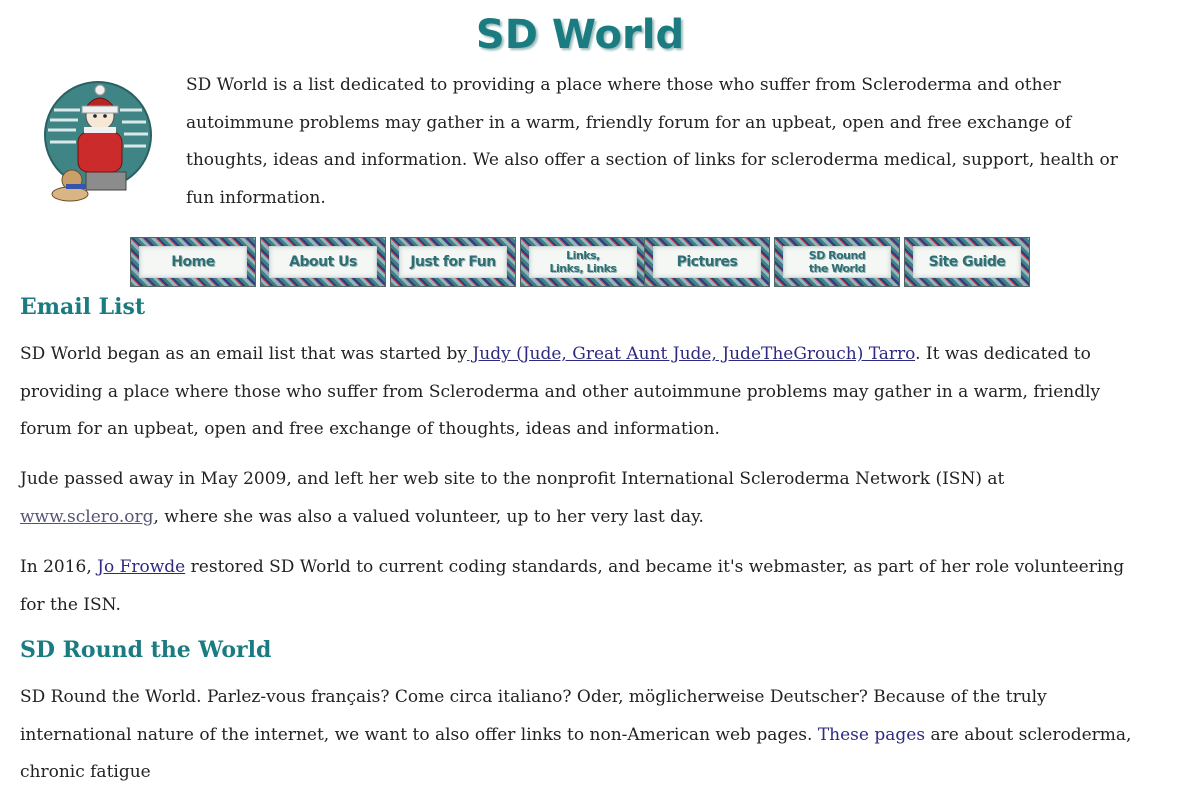  Describe the element at coordinates (146, 650) in the screenshot. I see `sd-round-the-world-heading: SD Round the World` at that location.